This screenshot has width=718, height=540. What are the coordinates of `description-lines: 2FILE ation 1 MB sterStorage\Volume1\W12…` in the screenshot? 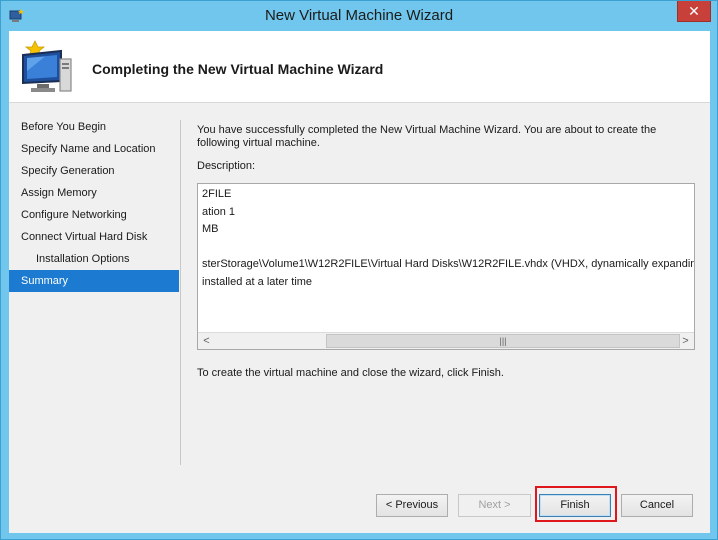 It's located at (448, 238).